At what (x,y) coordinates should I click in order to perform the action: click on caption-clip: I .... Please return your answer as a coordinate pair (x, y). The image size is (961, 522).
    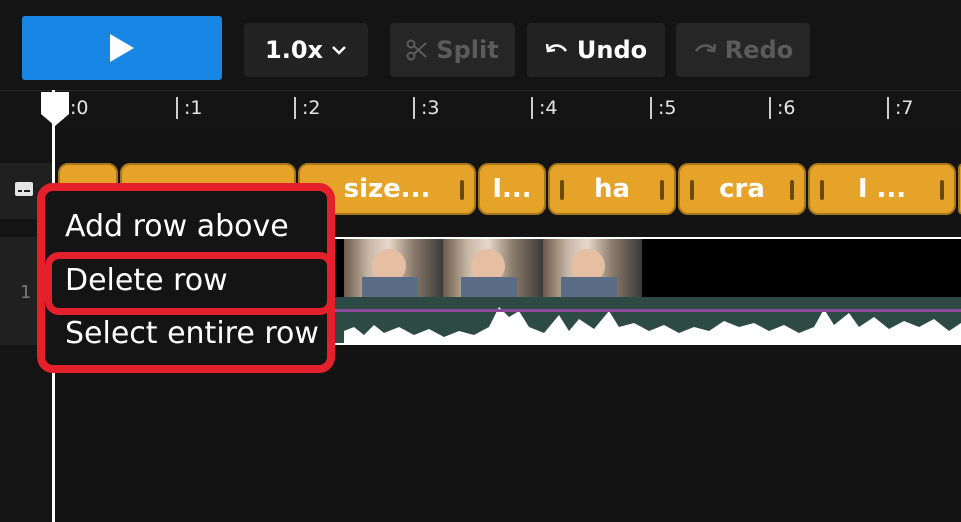
    Looking at the image, I should click on (882, 189).